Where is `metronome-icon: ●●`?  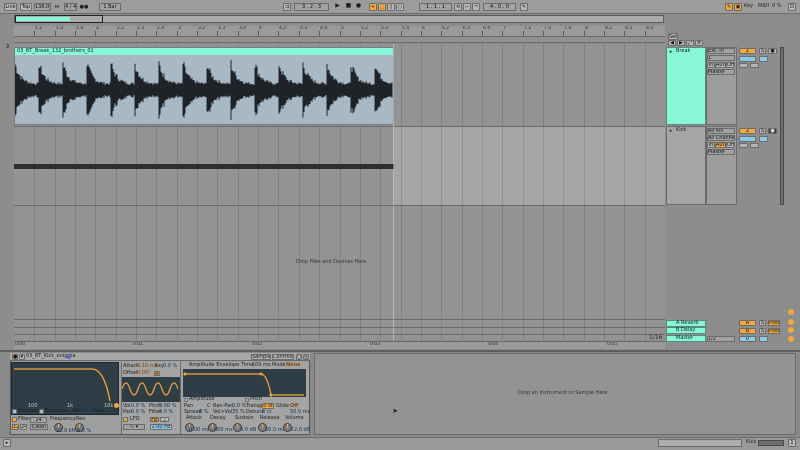 metronome-icon: ●● is located at coordinates (84, 7).